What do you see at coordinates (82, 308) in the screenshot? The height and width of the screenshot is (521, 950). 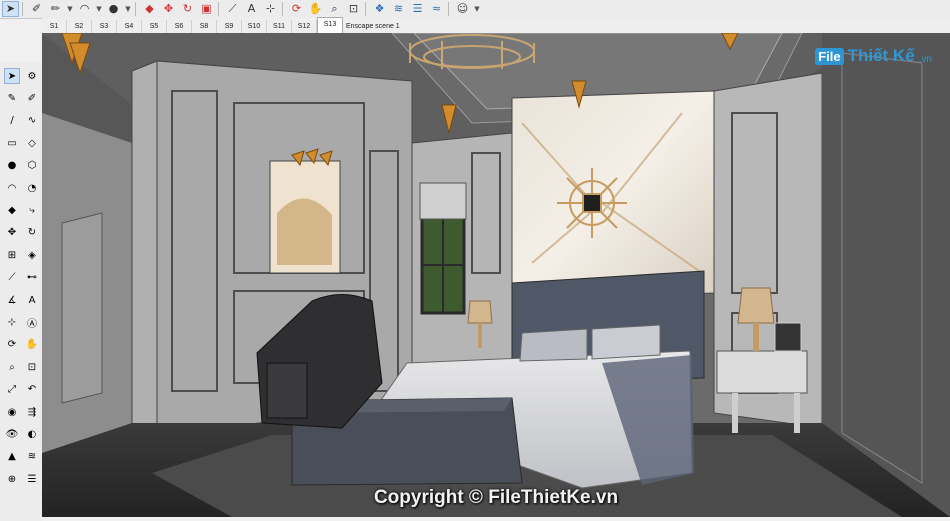 I see `left-door` at bounding box center [82, 308].